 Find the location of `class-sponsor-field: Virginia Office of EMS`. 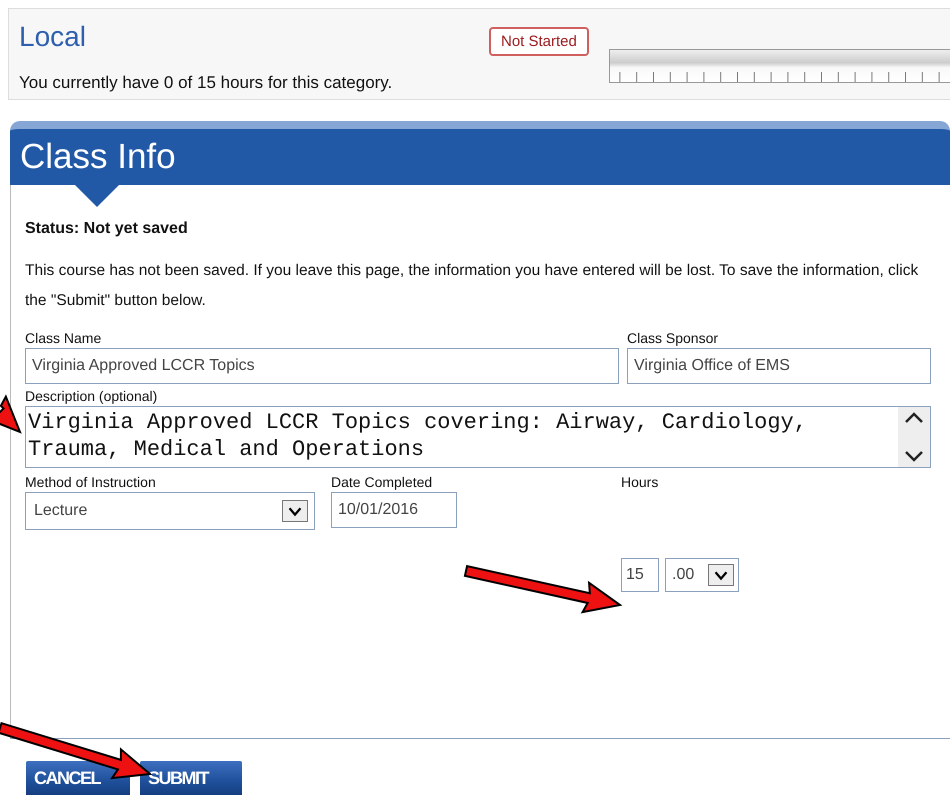

class-sponsor-field: Virginia Office of EMS is located at coordinates (779, 366).